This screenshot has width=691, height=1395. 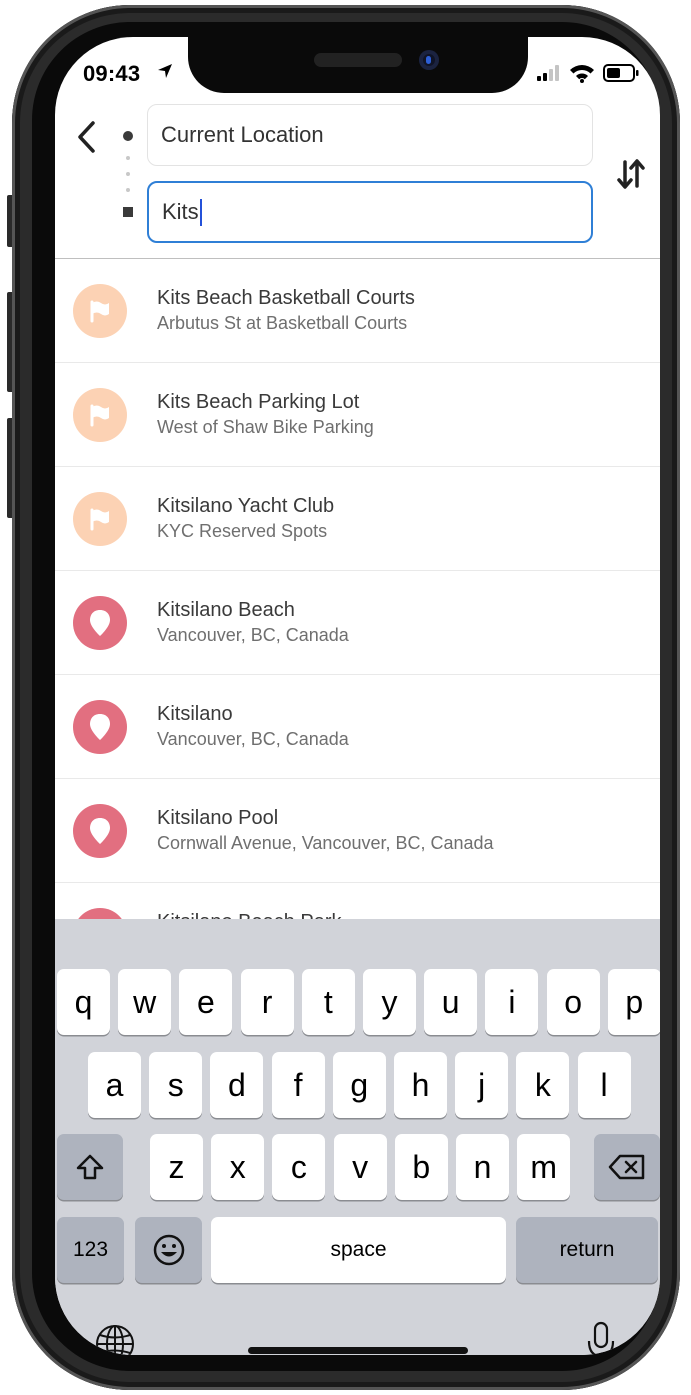 I want to click on key-d: d, so click(x=237, y=1085).